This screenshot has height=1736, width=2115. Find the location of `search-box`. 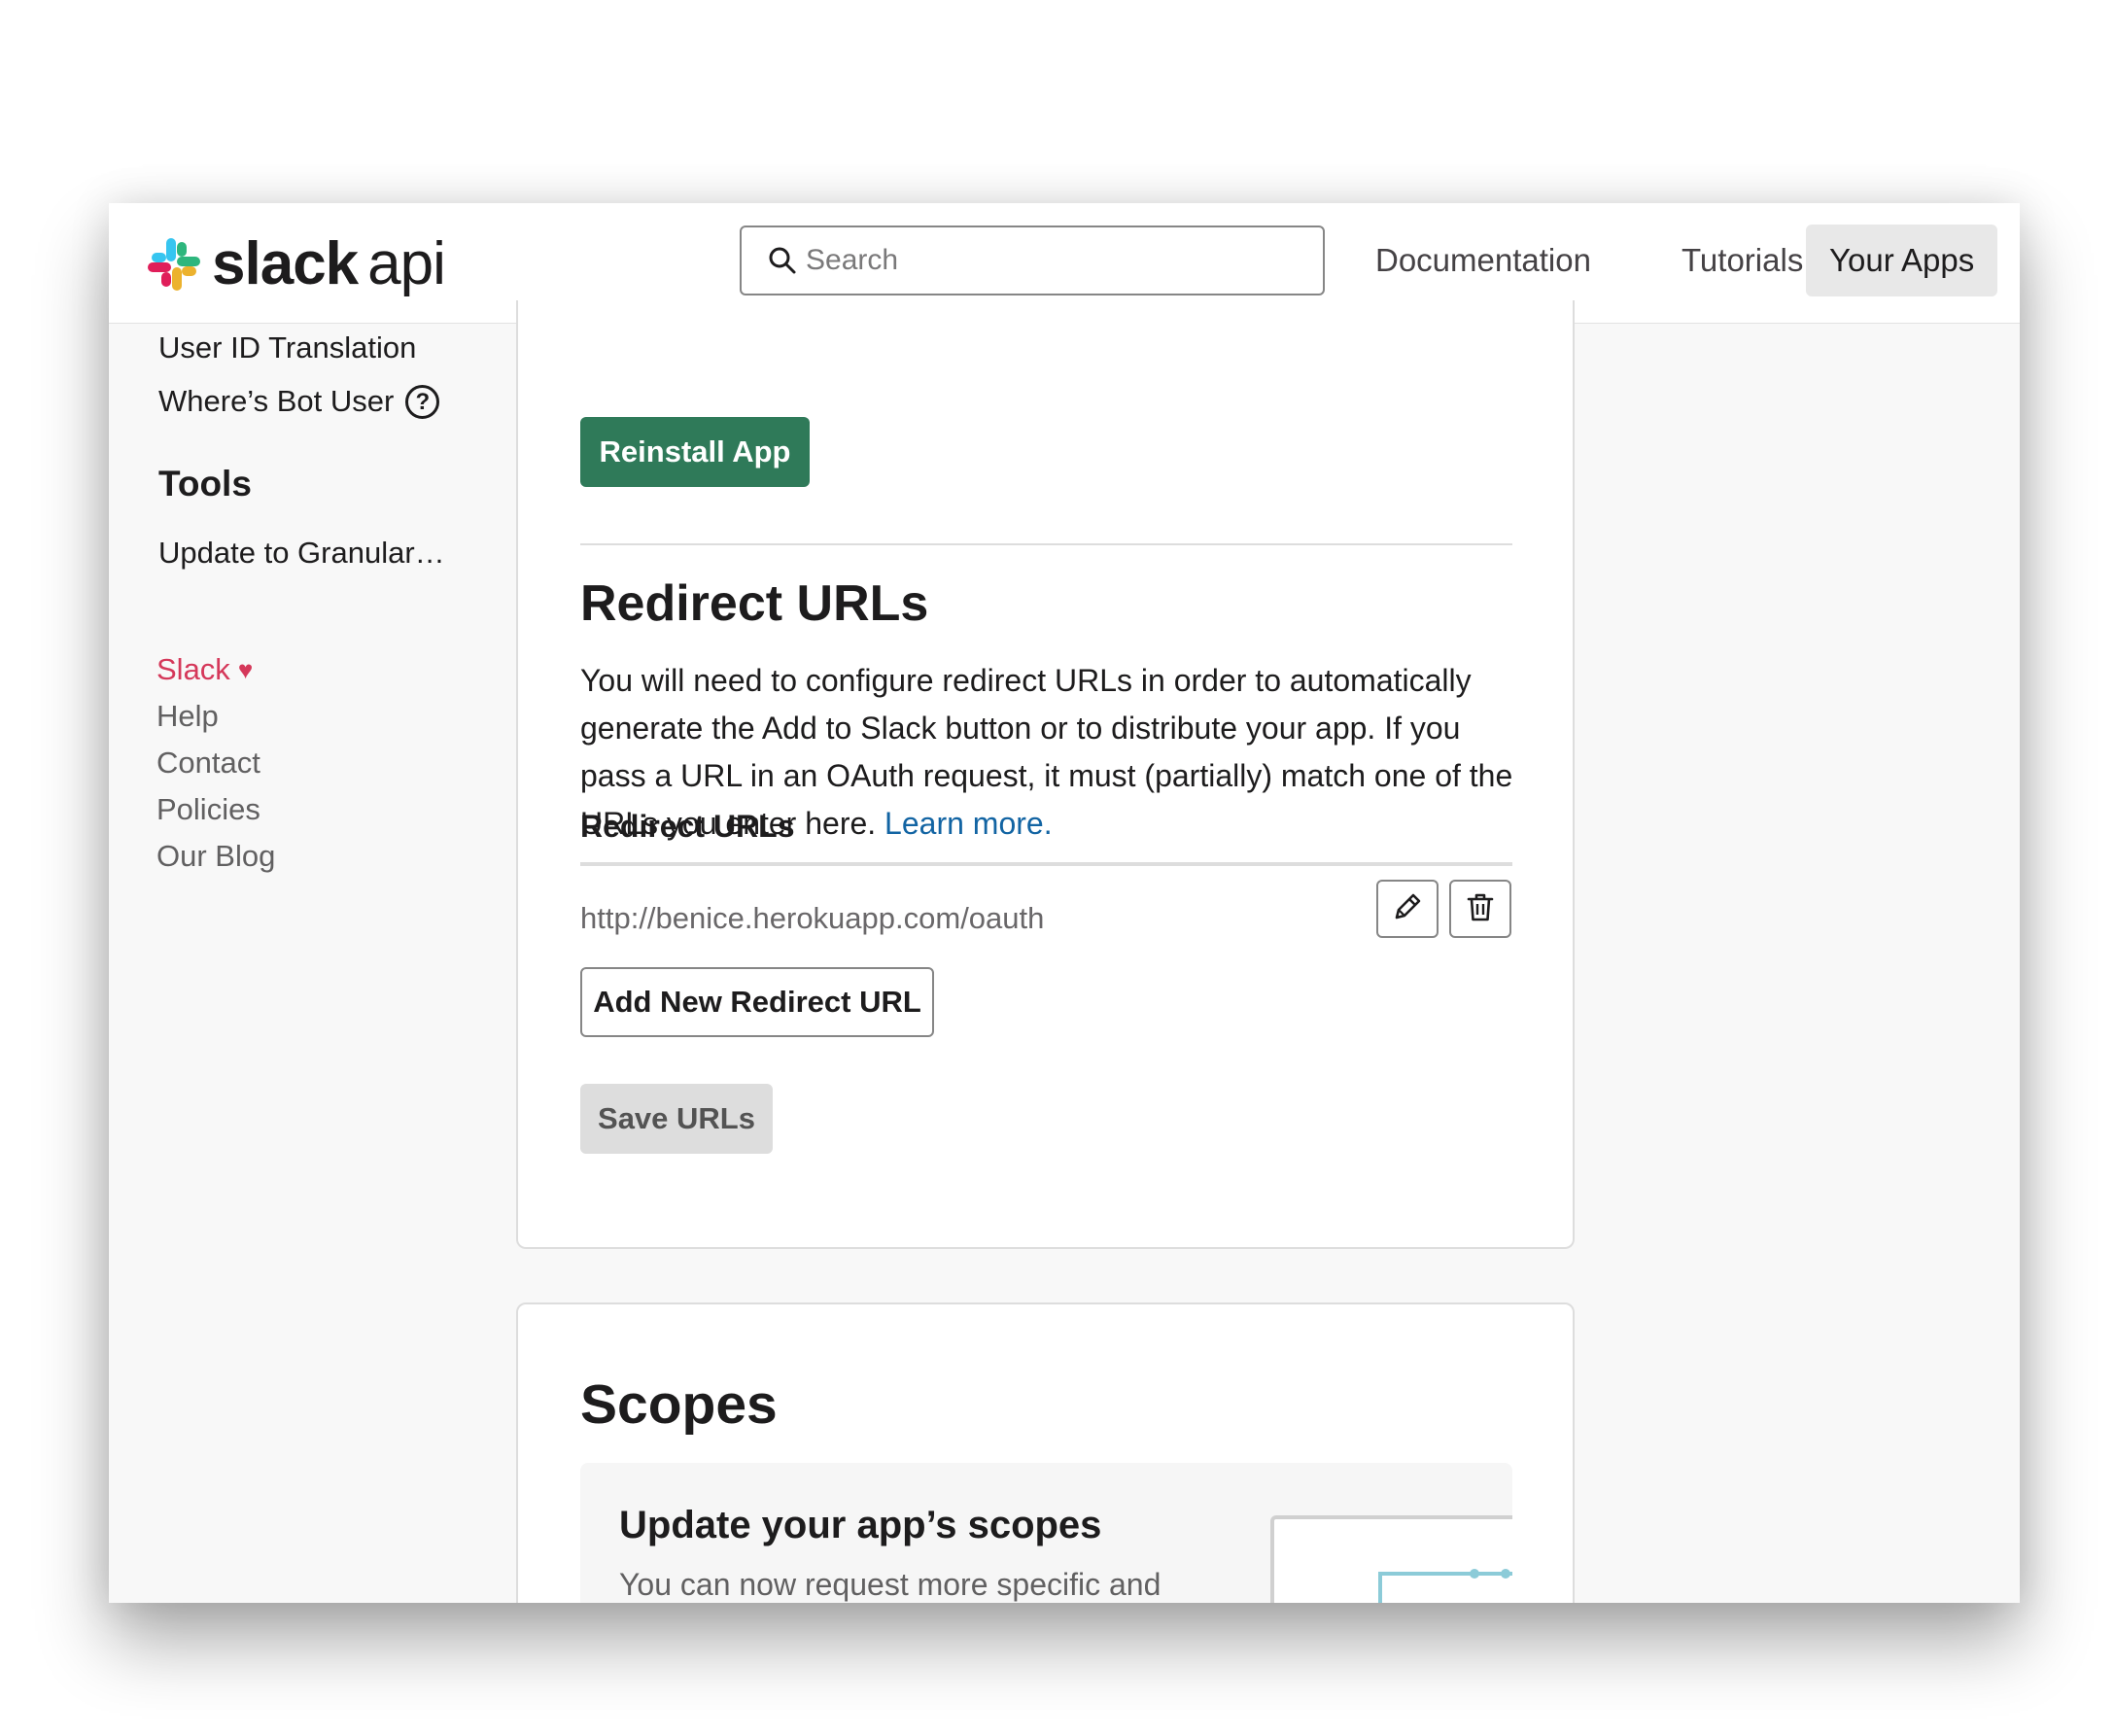

search-box is located at coordinates (1032, 261).